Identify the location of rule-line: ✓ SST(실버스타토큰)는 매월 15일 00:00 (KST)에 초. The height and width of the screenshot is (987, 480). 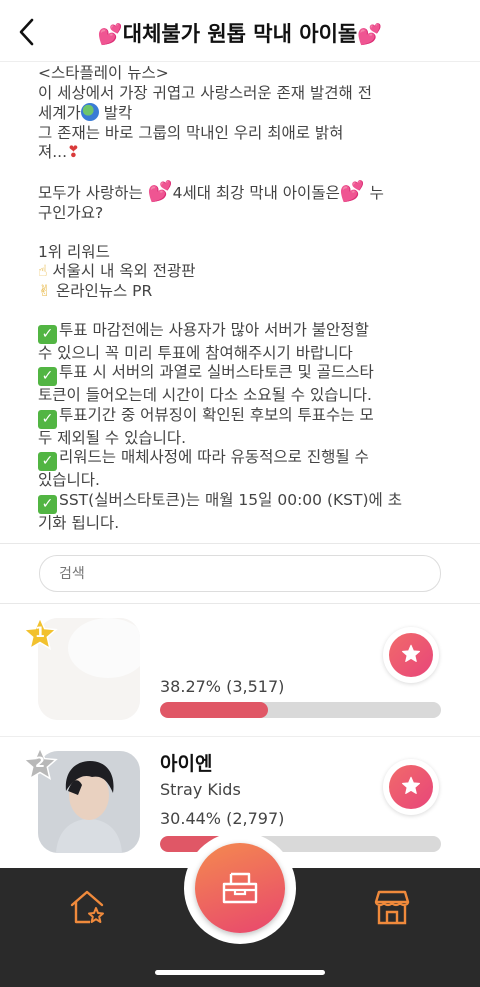
(243, 502).